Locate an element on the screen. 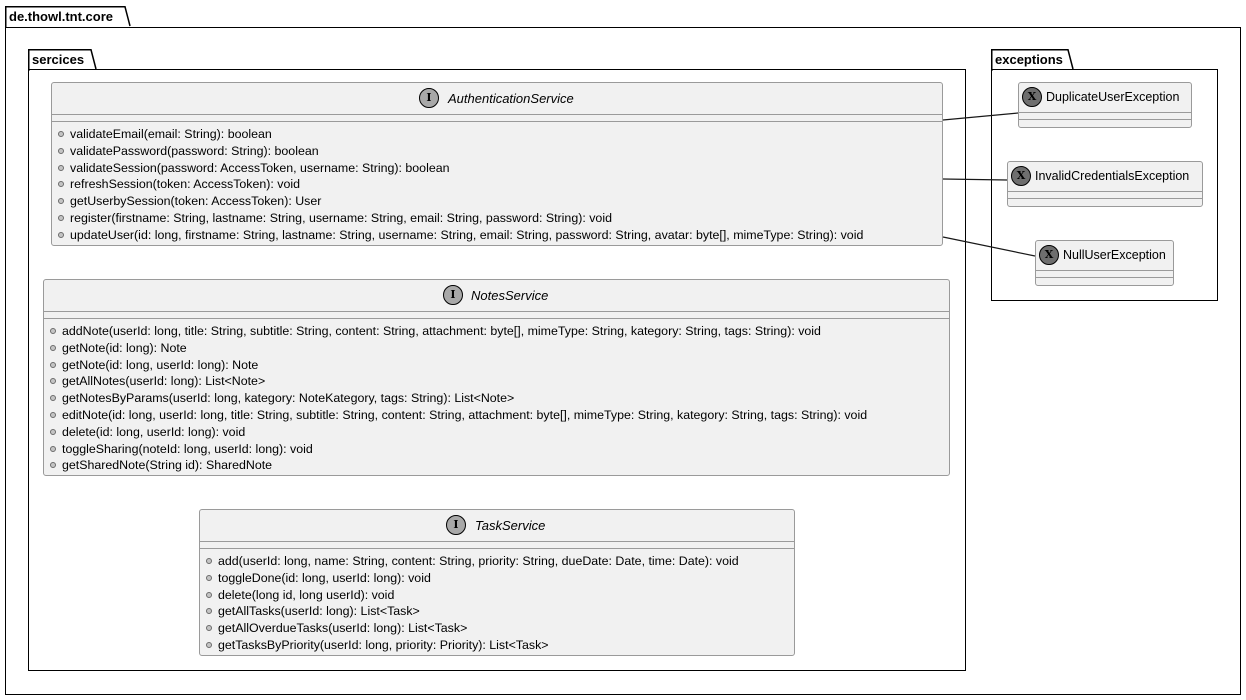  link-auth-invalid is located at coordinates (975, 179).